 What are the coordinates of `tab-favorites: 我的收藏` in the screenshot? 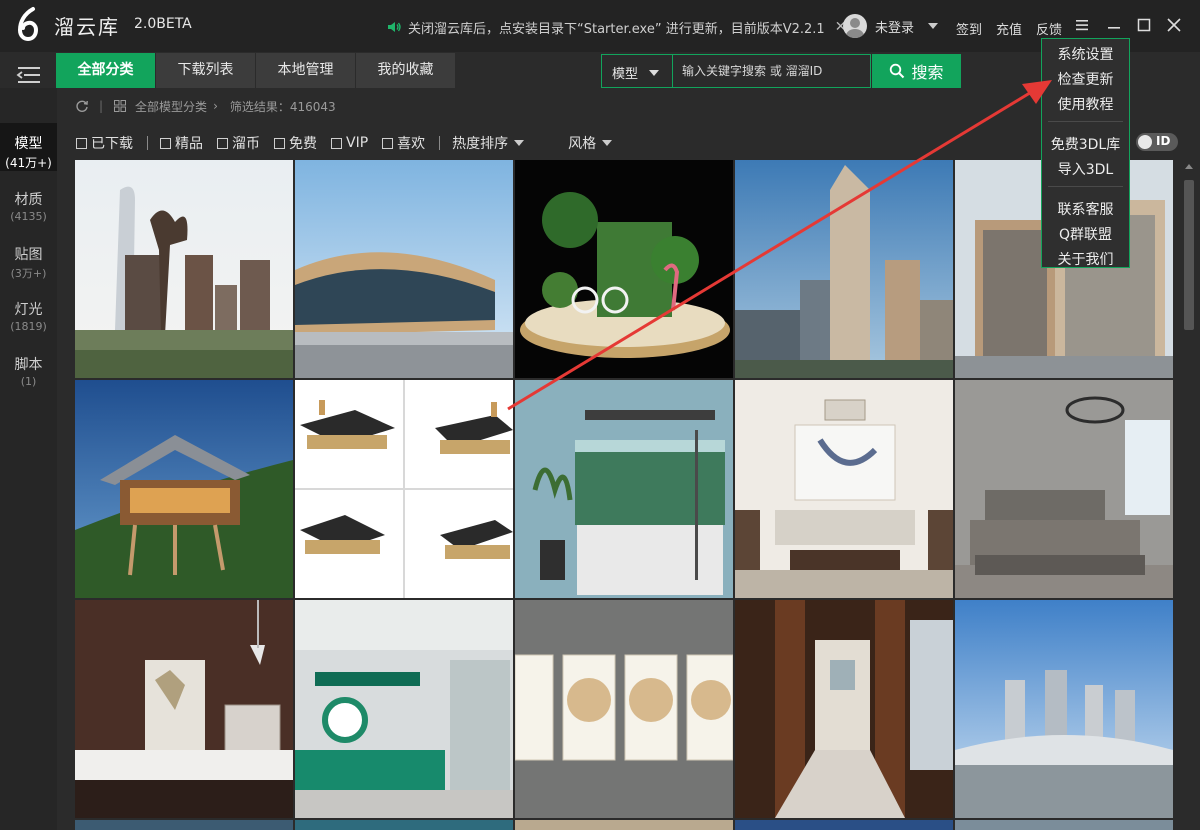 It's located at (405, 70).